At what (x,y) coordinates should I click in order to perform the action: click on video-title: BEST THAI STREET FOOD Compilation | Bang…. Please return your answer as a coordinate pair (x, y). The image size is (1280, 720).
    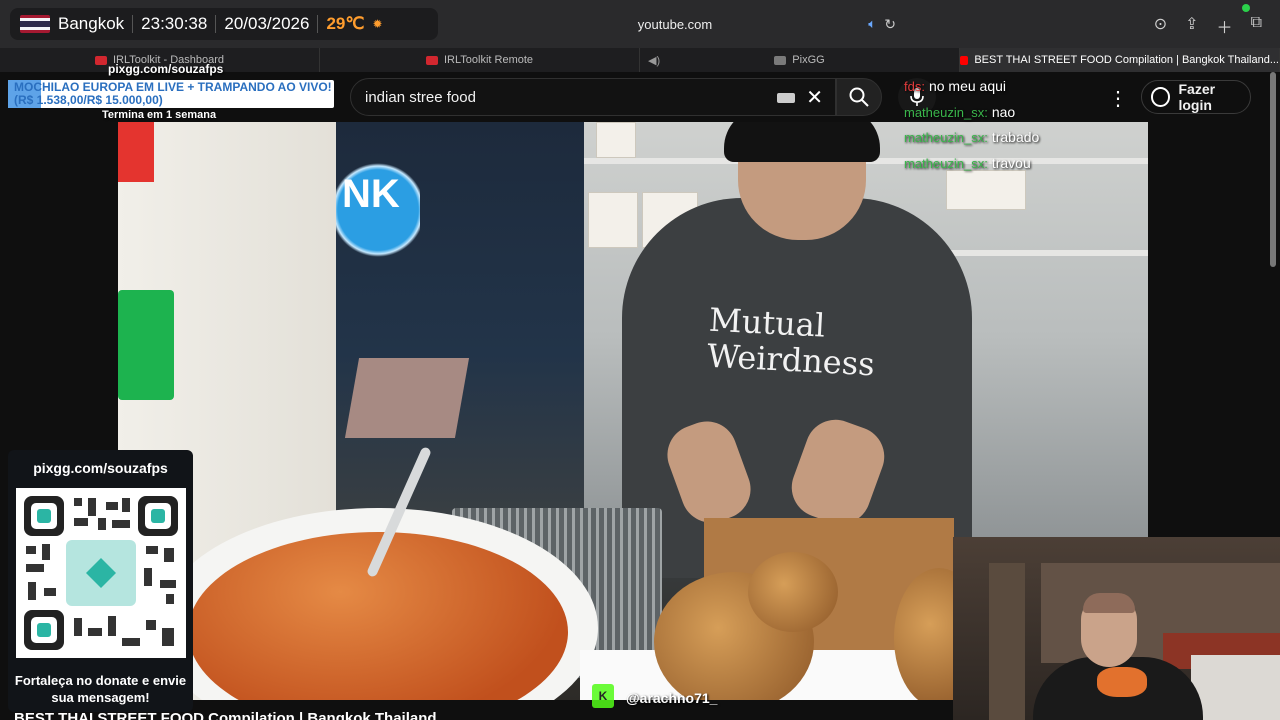
    Looking at the image, I should click on (225, 715).